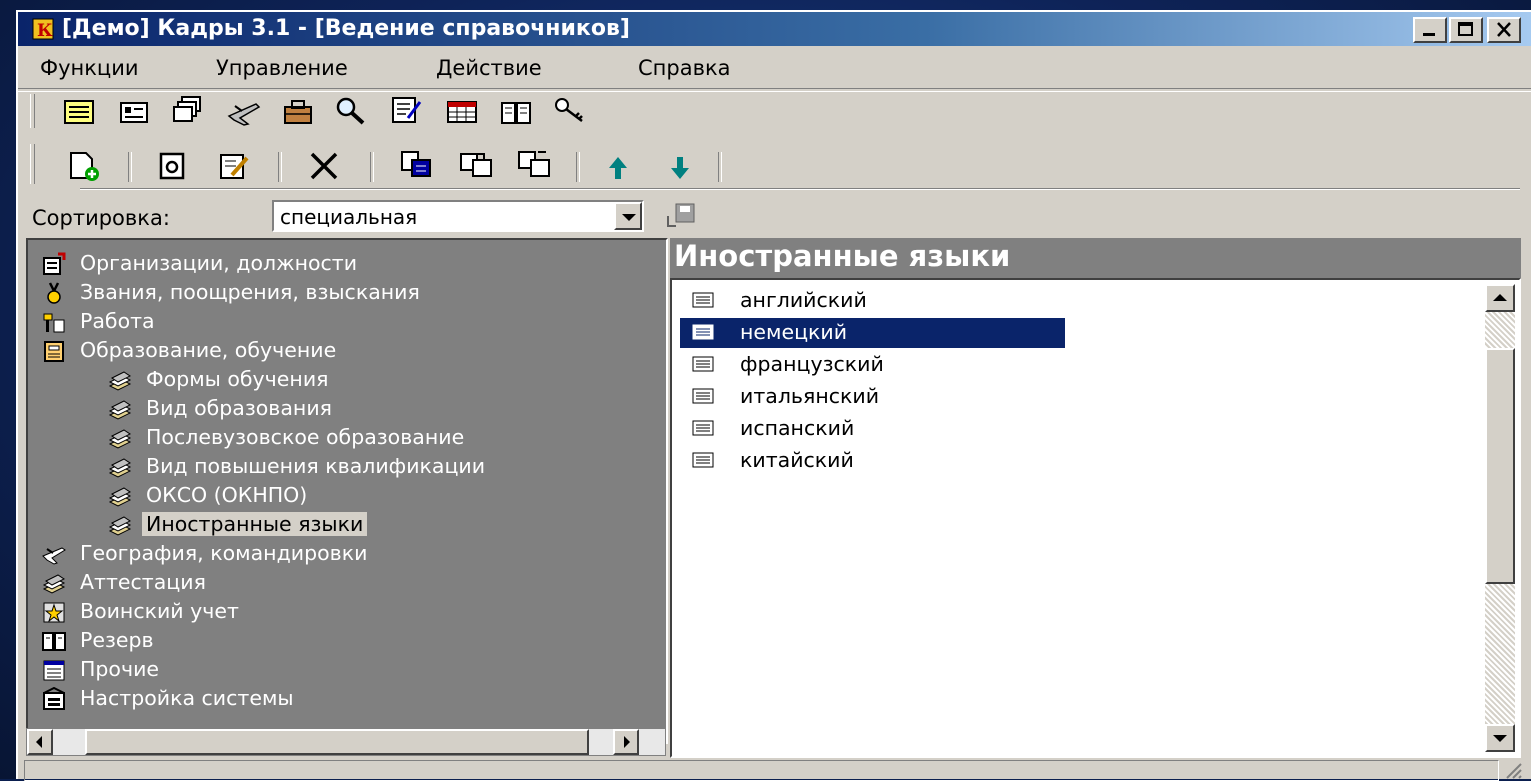  I want to click on arrow-up-icon, so click(1500, 297).